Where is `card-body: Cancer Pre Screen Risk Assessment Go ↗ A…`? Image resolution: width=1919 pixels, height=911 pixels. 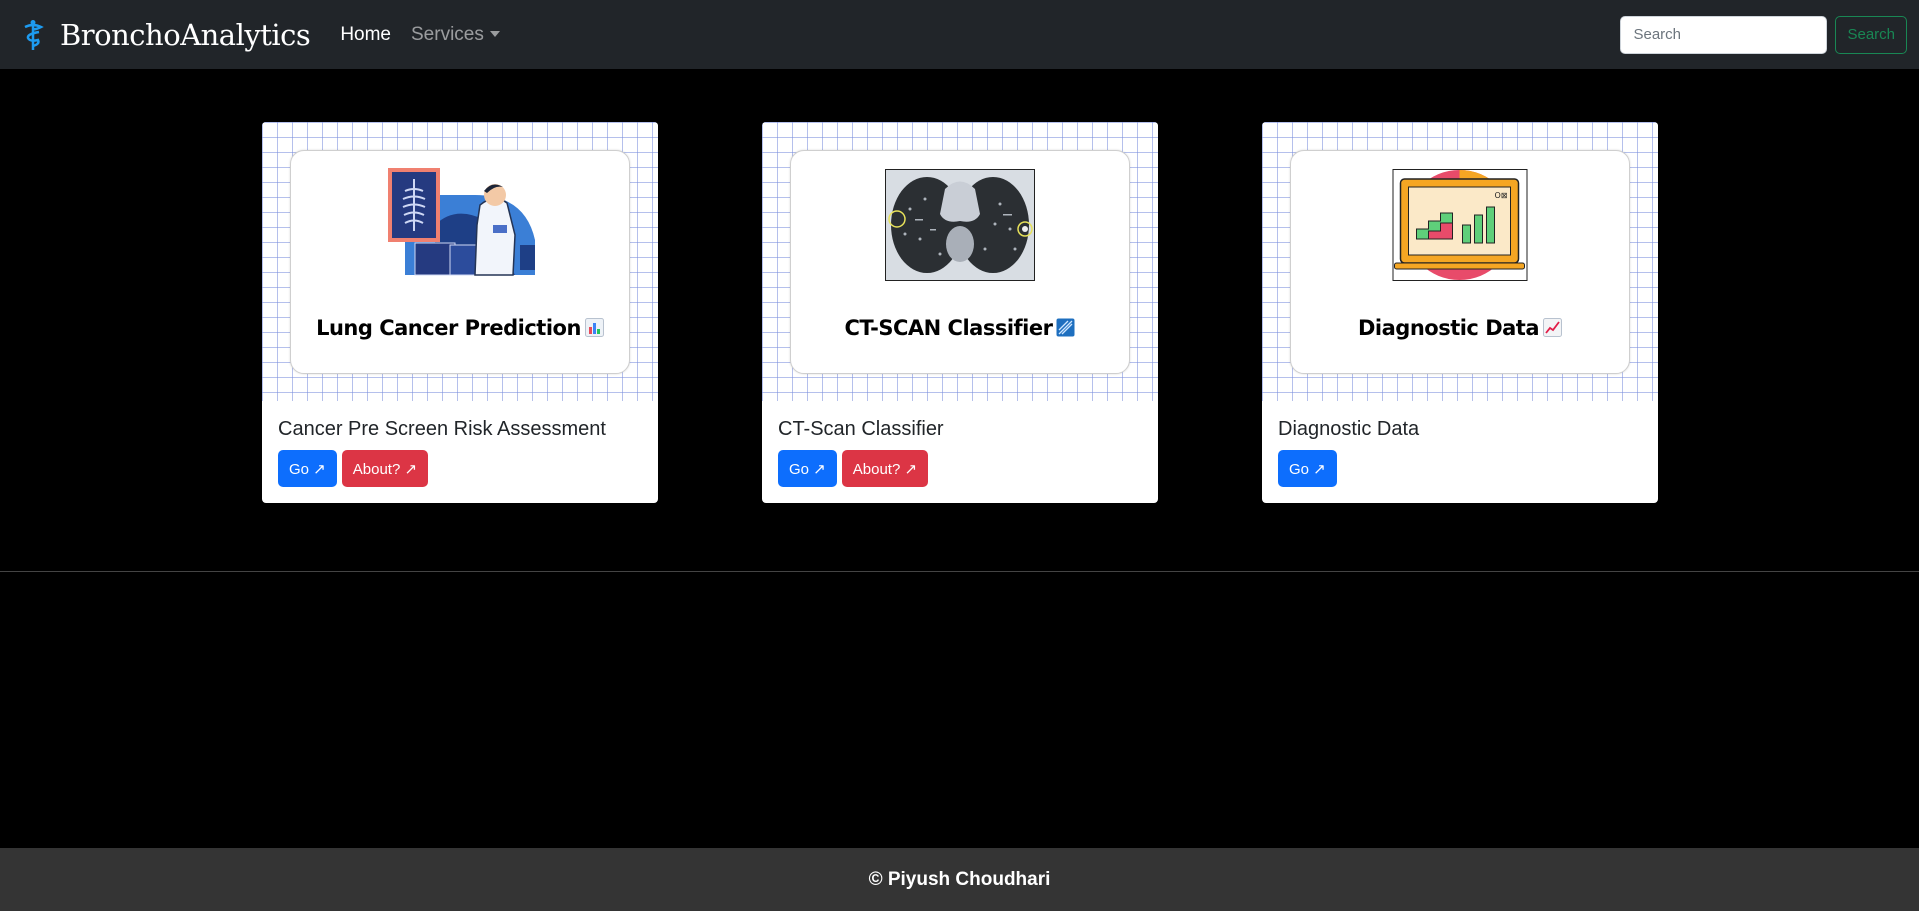 card-body: Cancer Pre Screen Risk Assessment Go ↗ A… is located at coordinates (460, 452).